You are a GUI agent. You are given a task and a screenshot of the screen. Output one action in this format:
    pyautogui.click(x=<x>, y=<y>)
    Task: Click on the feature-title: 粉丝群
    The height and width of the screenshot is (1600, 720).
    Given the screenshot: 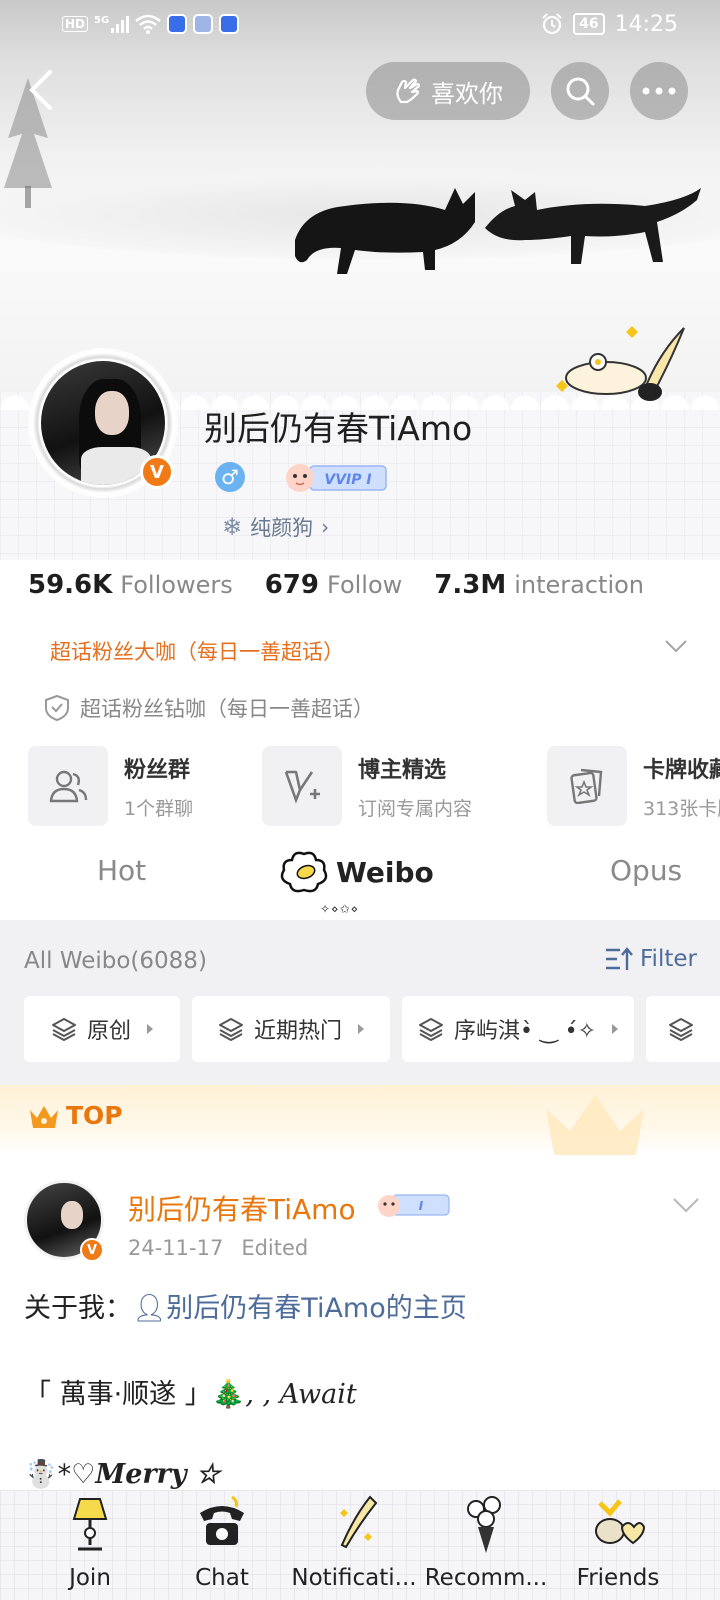 What is the action you would take?
    pyautogui.click(x=157, y=770)
    